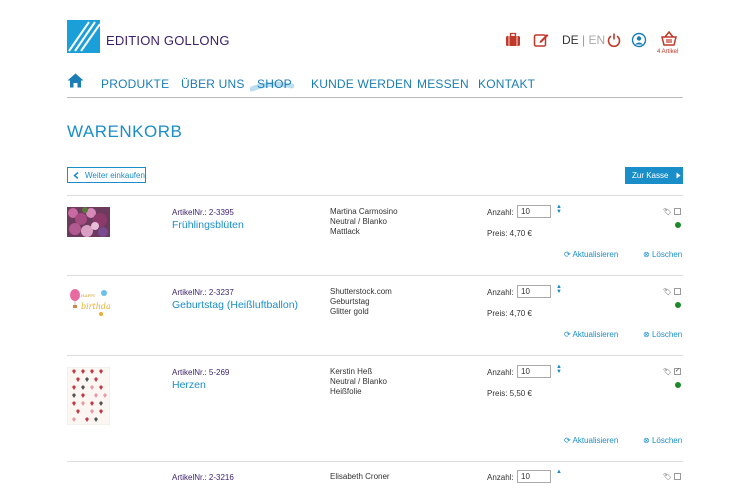  Describe the element at coordinates (95, 306) in the screenshot. I see `svg-text: birthday` at that location.